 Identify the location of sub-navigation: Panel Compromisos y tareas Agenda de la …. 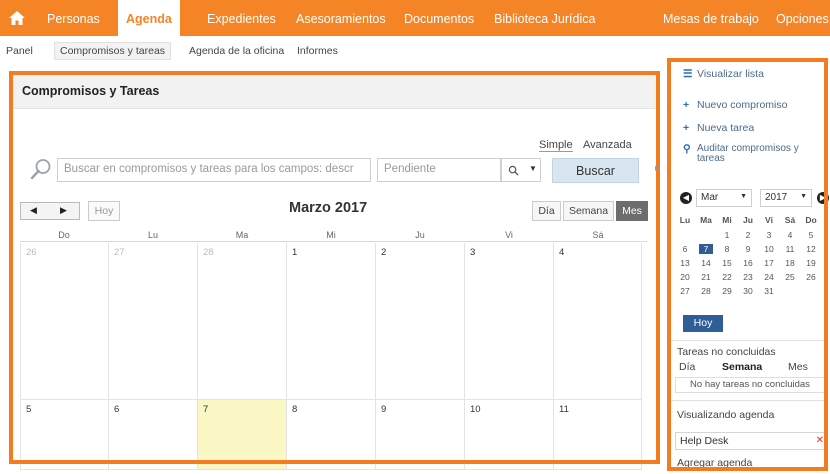
(330, 50).